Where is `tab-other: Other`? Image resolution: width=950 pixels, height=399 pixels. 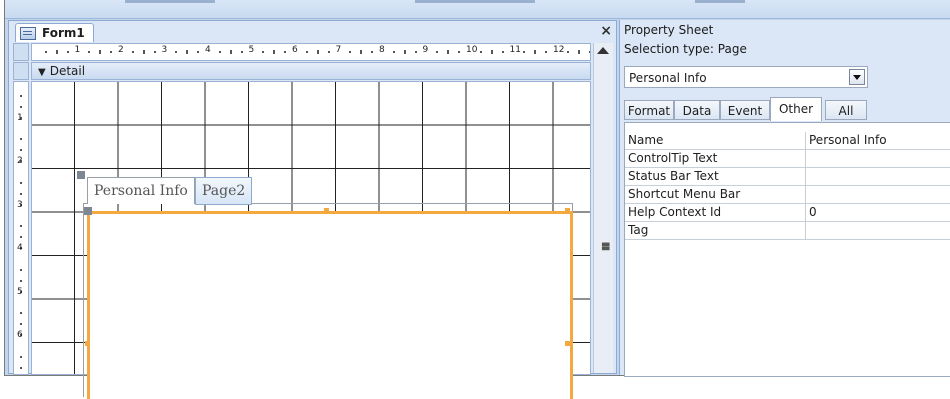 tab-other: Other is located at coordinates (796, 109).